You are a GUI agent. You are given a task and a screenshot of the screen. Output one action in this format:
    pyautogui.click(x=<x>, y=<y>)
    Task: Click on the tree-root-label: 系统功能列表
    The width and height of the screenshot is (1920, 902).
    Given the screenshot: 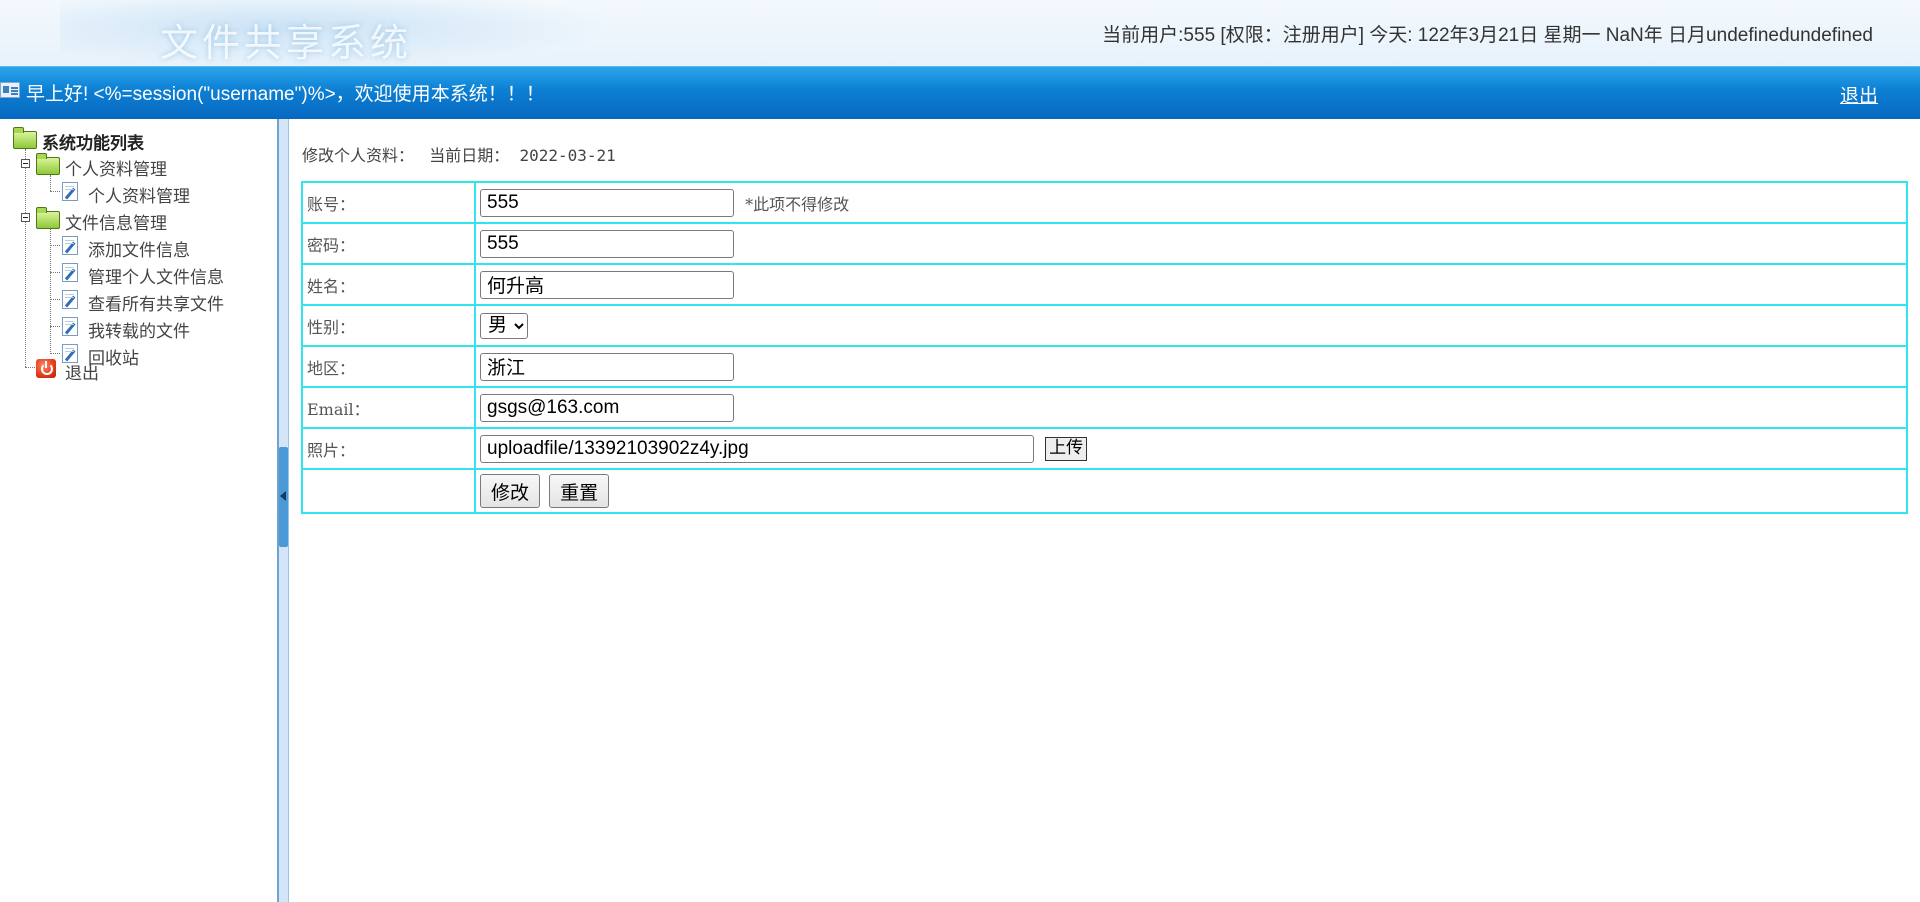 What is the action you would take?
    pyautogui.click(x=93, y=141)
    